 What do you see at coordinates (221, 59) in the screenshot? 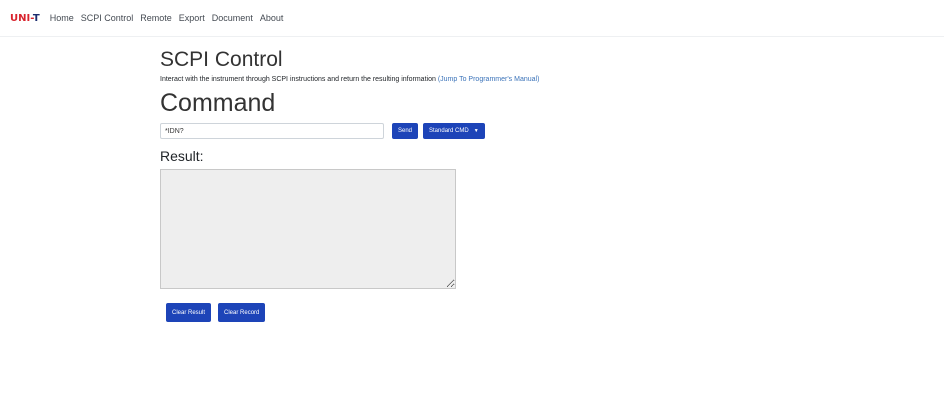
I see `page-title: SCPI Control` at bounding box center [221, 59].